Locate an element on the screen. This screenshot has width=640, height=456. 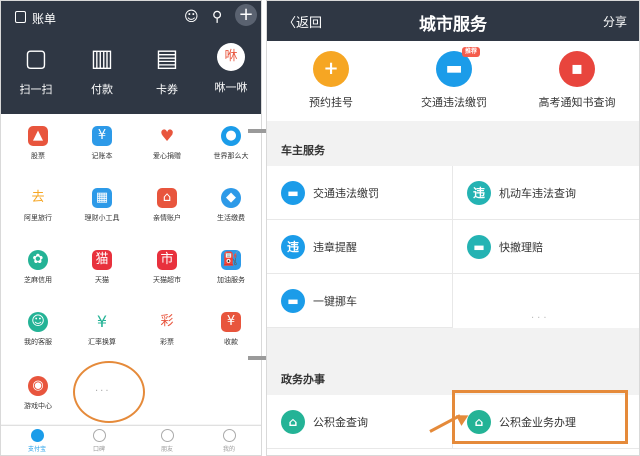
grid-item-label: 芝麻信用 is located at coordinates (38, 280).